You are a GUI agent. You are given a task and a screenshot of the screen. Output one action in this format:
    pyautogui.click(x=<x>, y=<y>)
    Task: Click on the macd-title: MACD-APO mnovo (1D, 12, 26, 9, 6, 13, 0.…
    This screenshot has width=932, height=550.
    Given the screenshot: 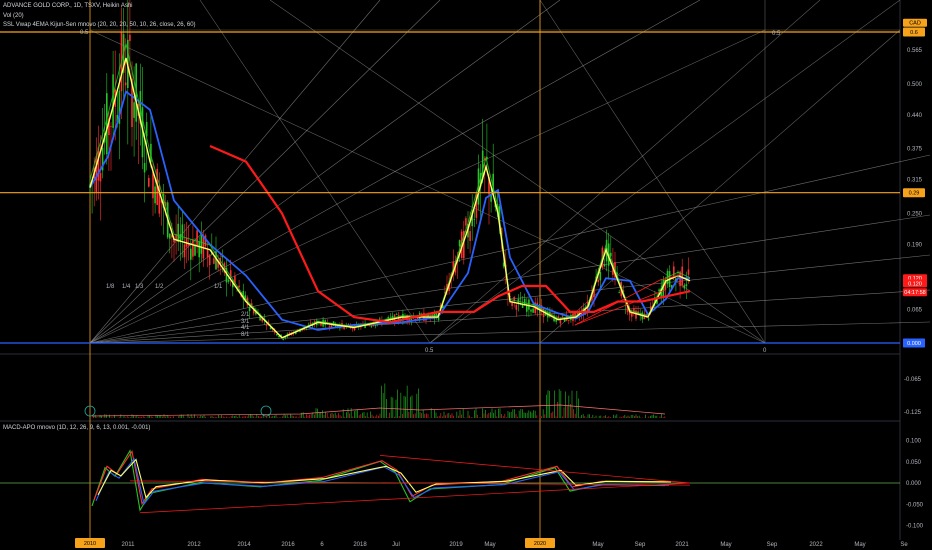 What is the action you would take?
    pyautogui.click(x=76, y=428)
    